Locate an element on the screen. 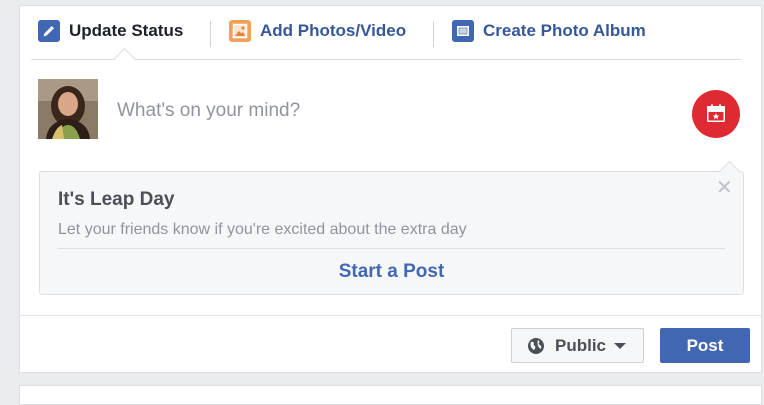  status-input: What's on your mind? is located at coordinates (208, 111).